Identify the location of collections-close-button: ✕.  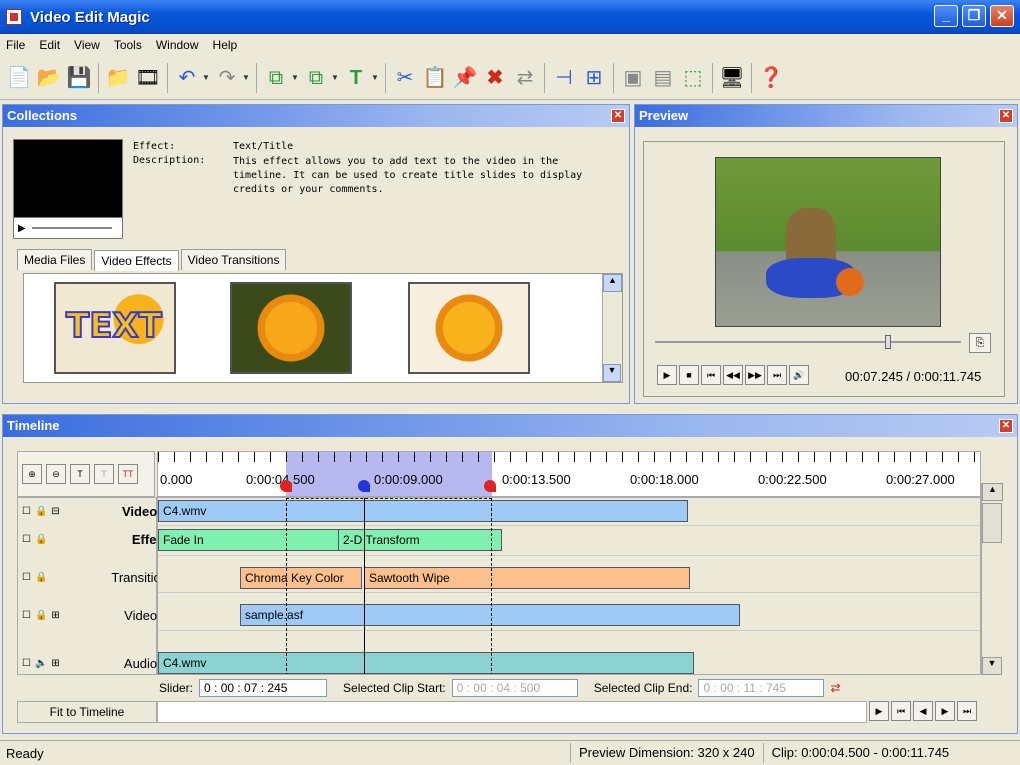
(618, 116).